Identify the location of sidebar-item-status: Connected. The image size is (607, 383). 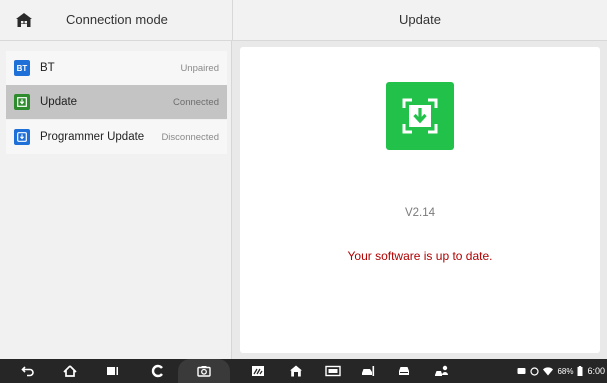
(196, 102).